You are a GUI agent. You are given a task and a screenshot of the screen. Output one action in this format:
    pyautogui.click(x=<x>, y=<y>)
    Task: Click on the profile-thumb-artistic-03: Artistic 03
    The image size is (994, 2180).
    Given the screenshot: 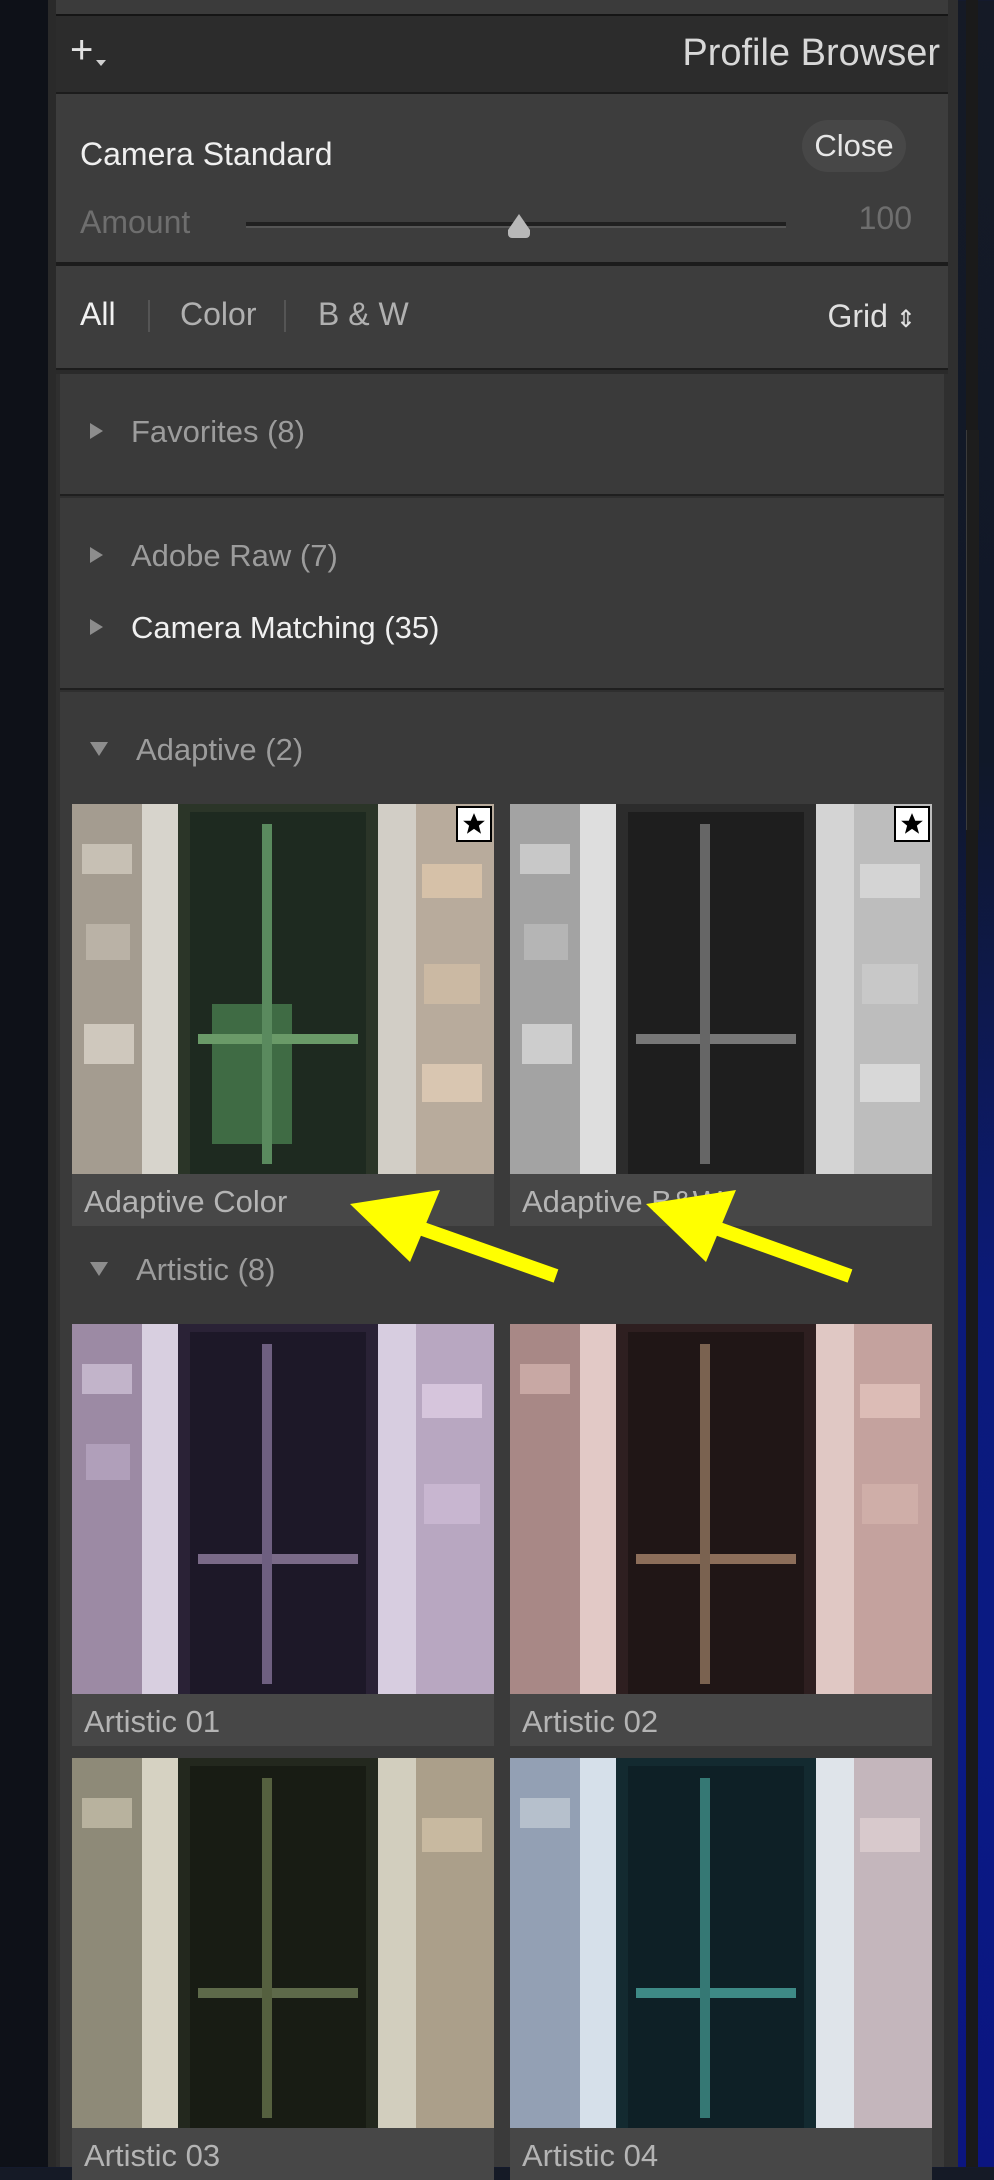 What is the action you would take?
    pyautogui.click(x=283, y=1969)
    